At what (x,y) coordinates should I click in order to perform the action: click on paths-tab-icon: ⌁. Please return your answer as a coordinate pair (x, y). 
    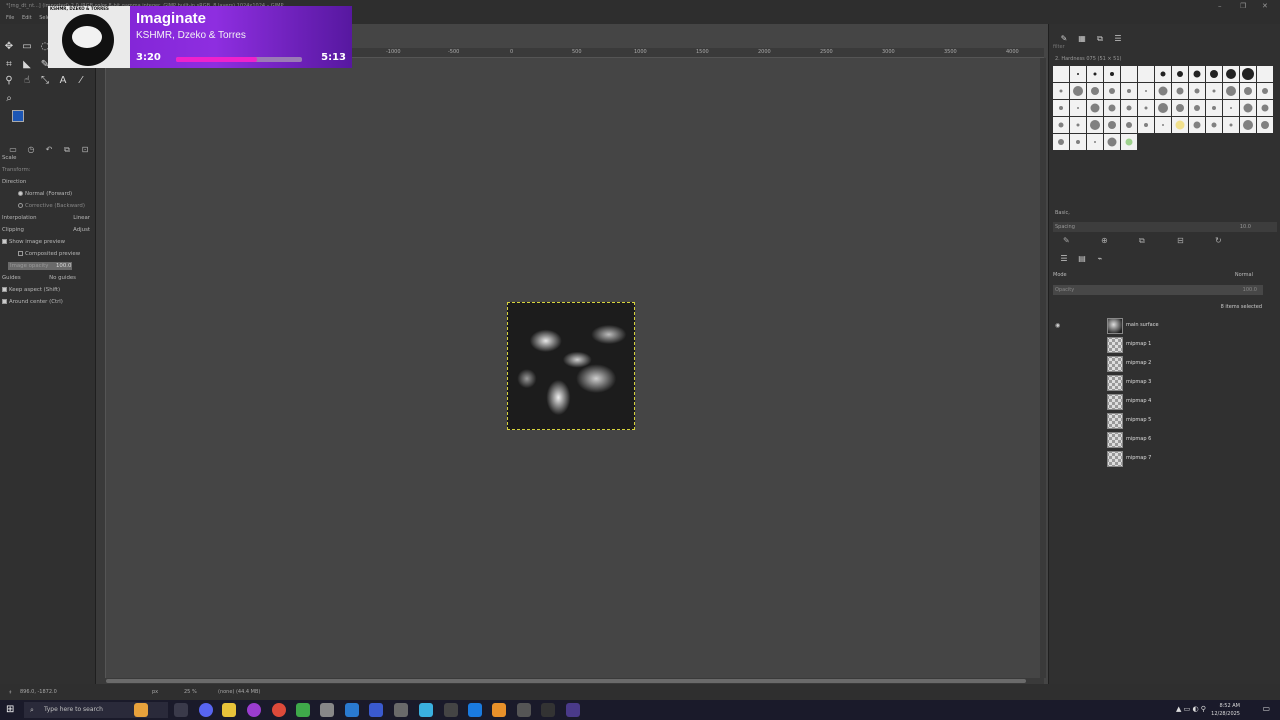
    Looking at the image, I should click on (1100, 258).